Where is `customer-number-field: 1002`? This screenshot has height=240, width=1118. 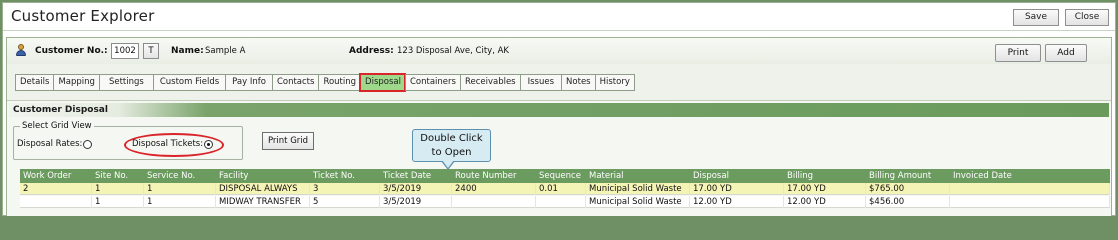
customer-number-field: 1002 is located at coordinates (125, 51).